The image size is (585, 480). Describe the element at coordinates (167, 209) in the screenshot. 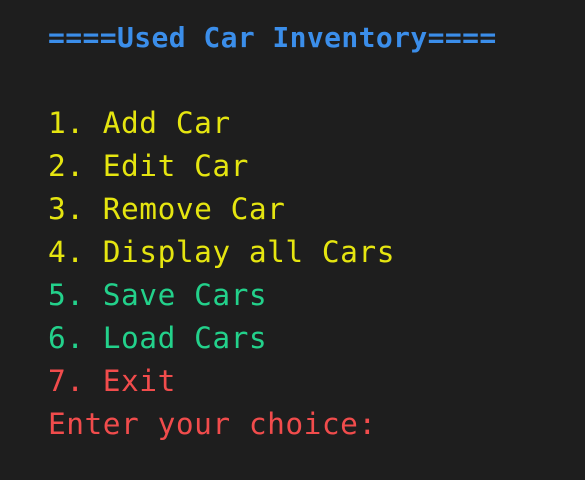

I see `menu-option-remove-car: 3. Remove Car` at that location.